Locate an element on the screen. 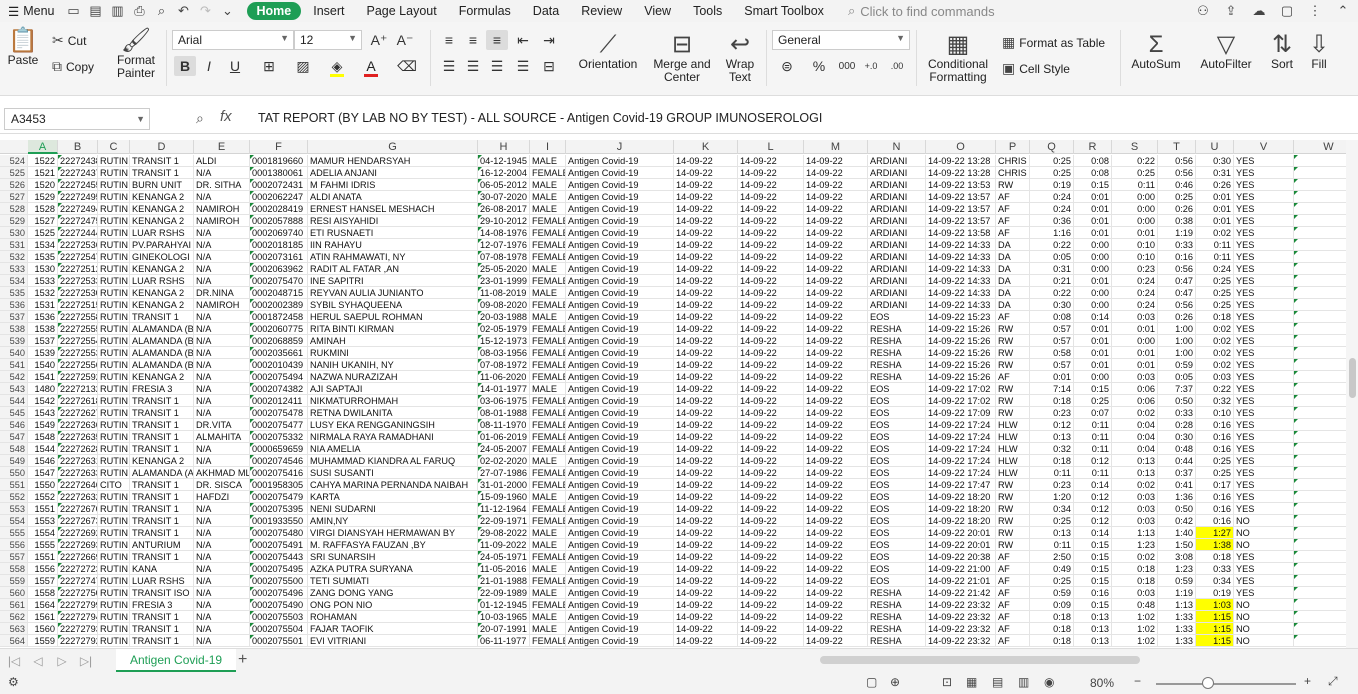 Image resolution: width=1358 pixels, height=694 pixels. cell-u: 0:16 is located at coordinates (1215, 437).